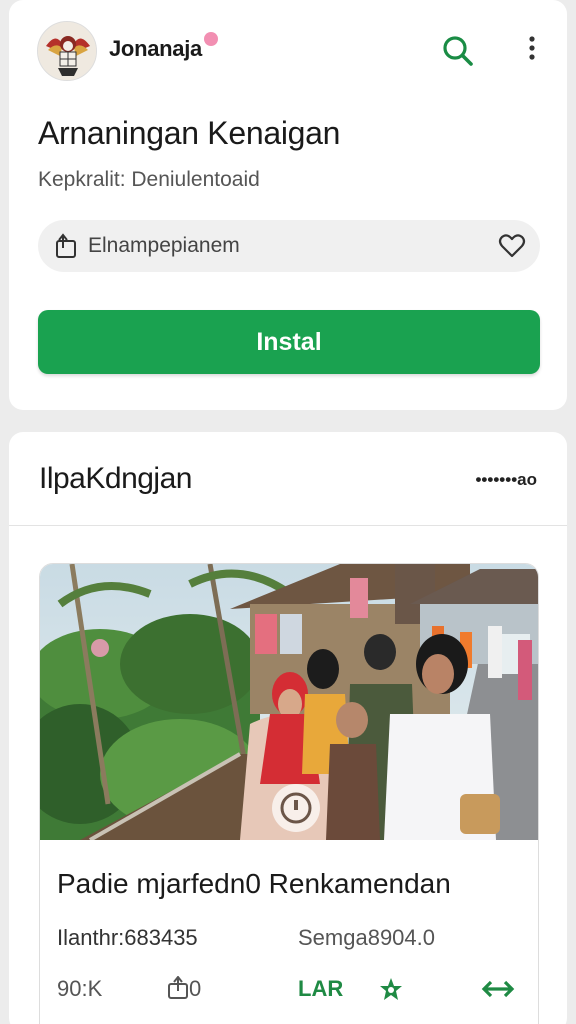  I want to click on app-avatar, so click(67, 51).